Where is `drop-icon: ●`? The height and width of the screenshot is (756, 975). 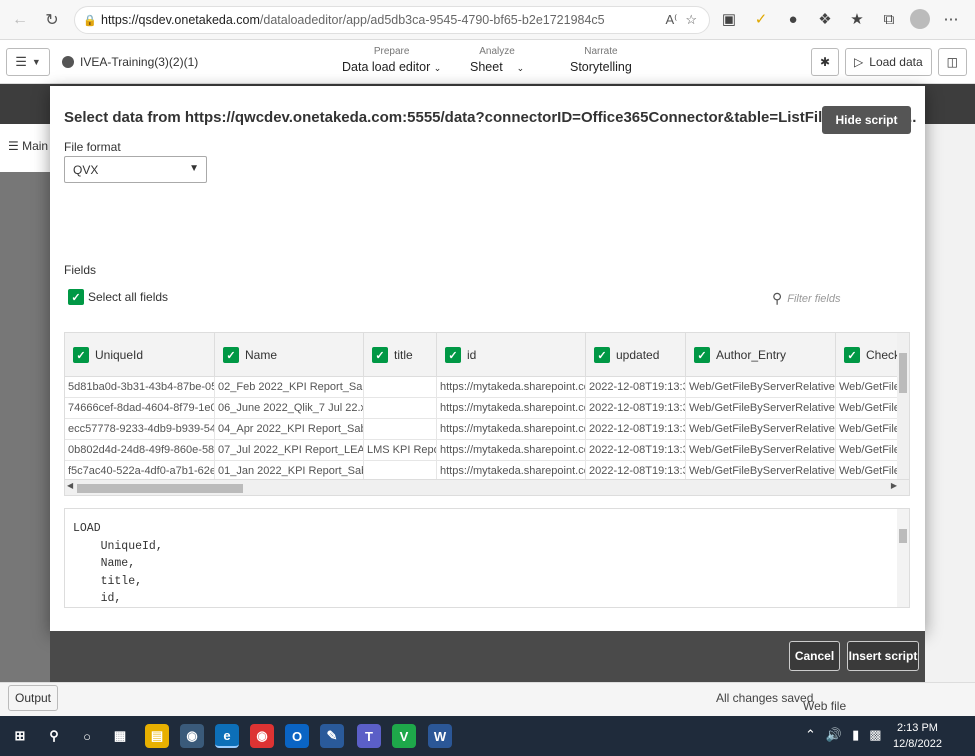 drop-icon: ● is located at coordinates (793, 19).